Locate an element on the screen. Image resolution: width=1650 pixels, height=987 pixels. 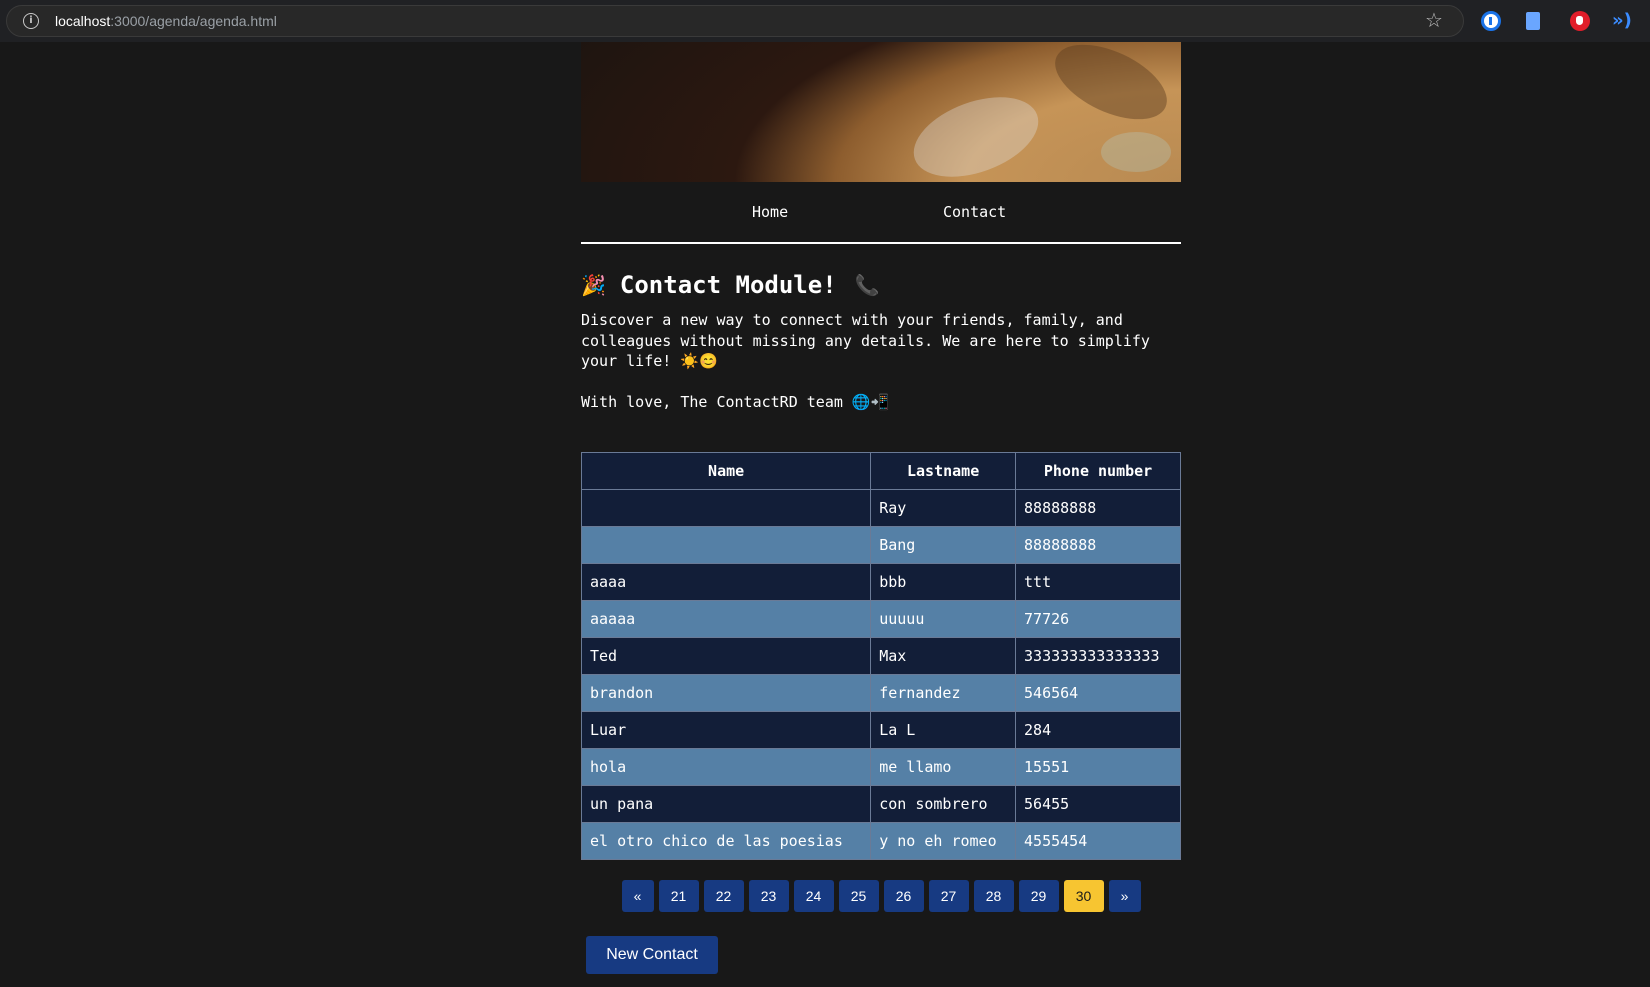
pagination-prev-button: « is located at coordinates (637, 895).